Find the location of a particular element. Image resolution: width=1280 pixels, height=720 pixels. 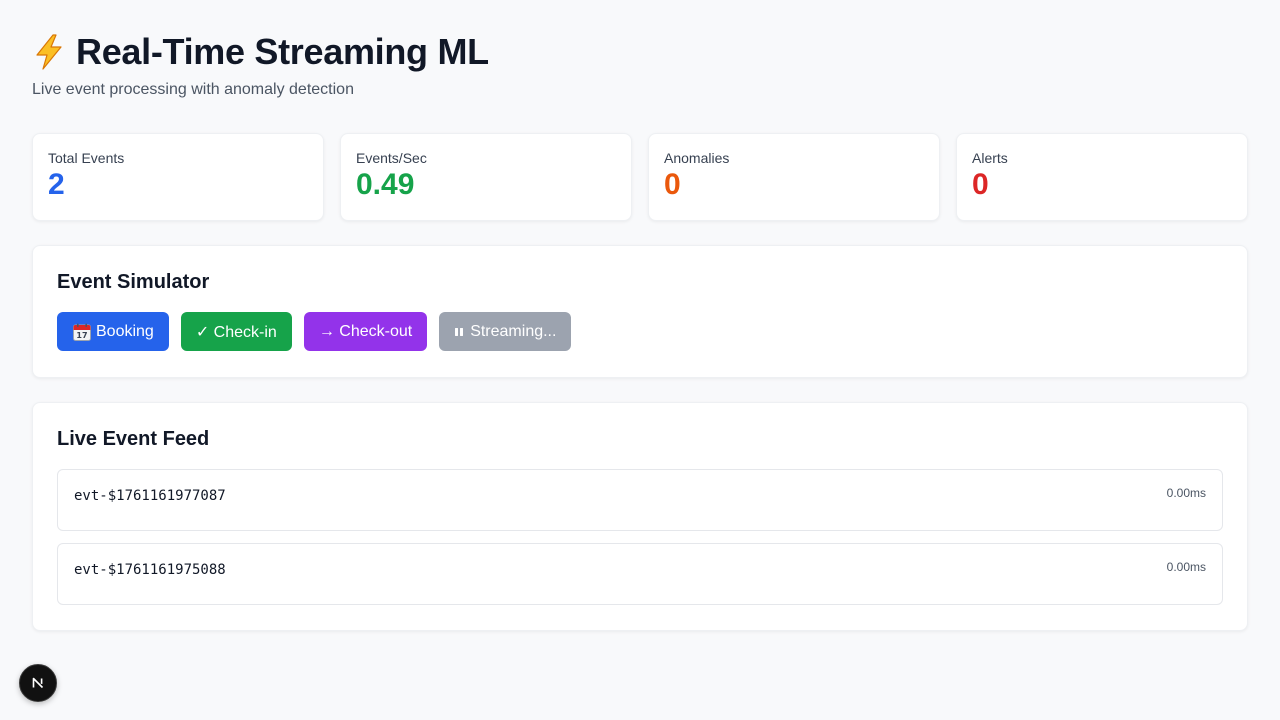

stat-label: Total Events is located at coordinates (86, 158).